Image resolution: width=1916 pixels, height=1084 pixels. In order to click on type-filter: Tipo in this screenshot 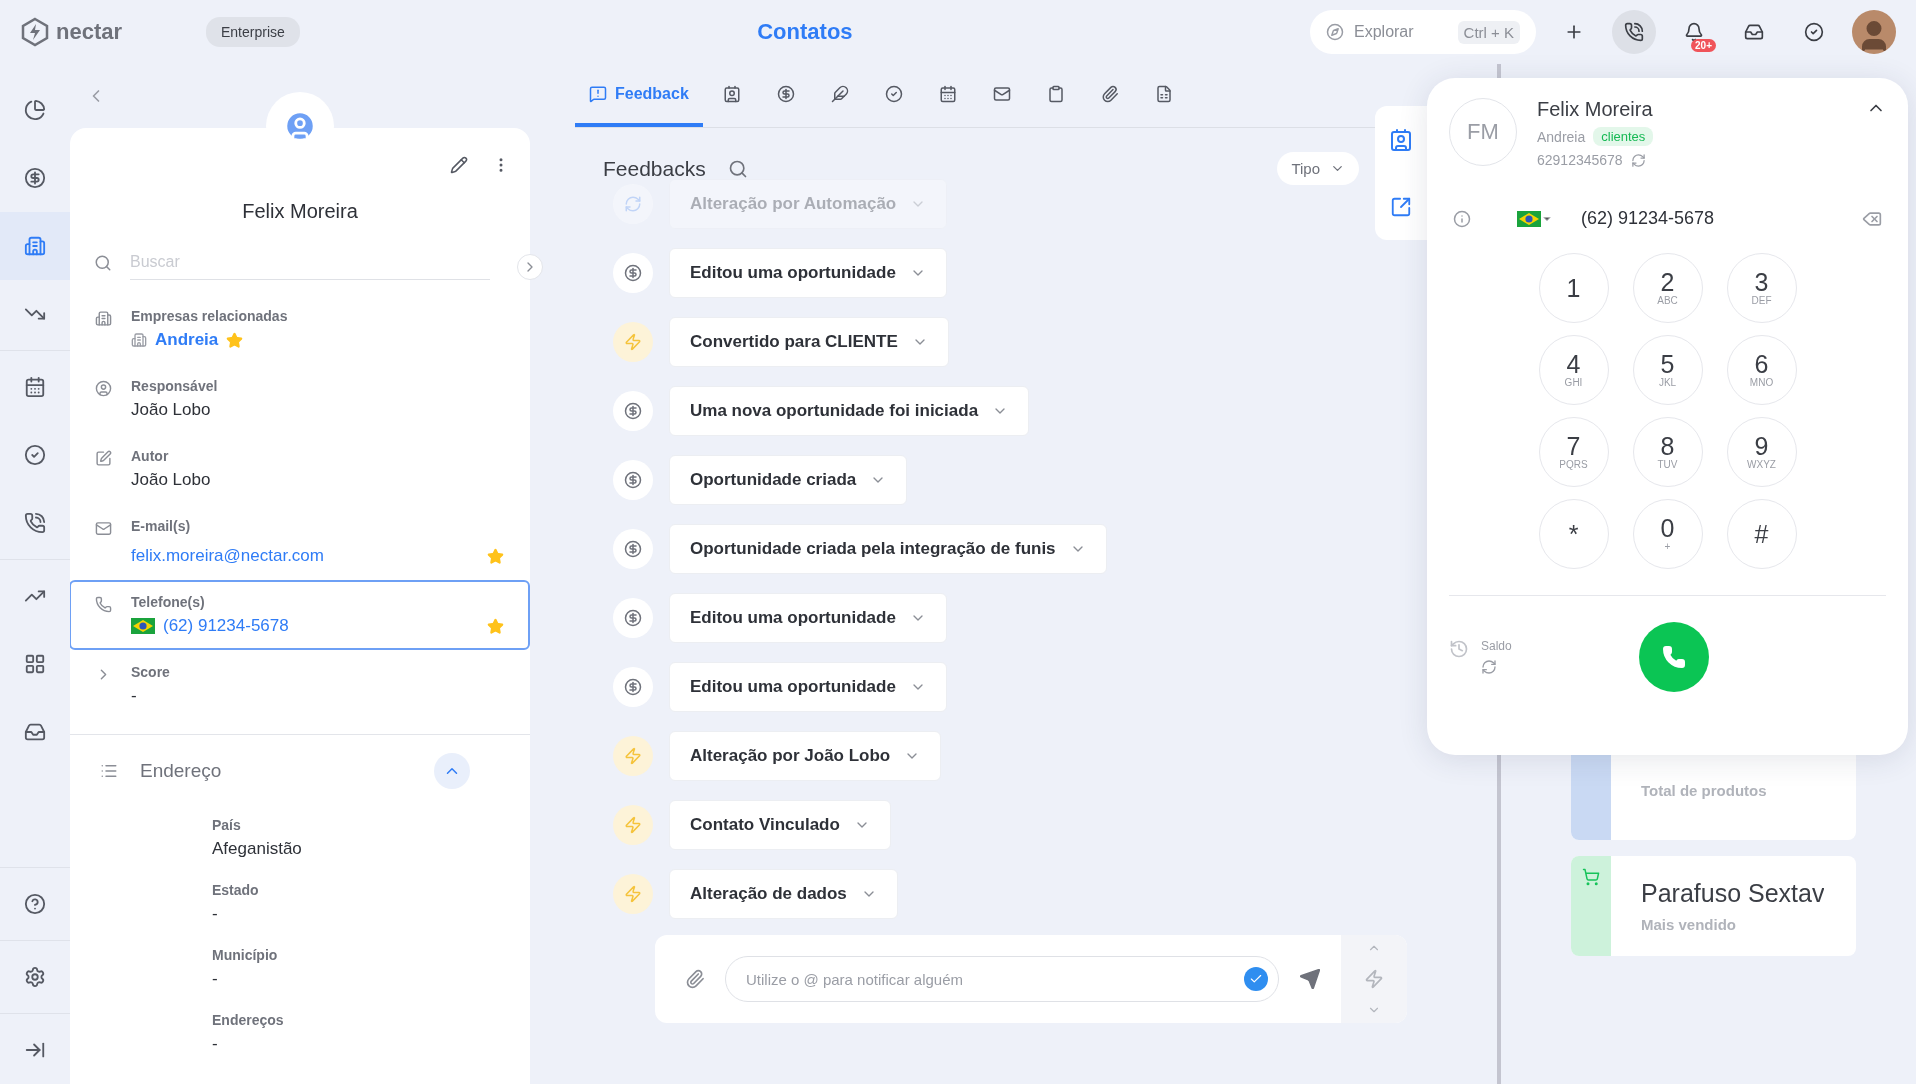, I will do `click(1318, 168)`.